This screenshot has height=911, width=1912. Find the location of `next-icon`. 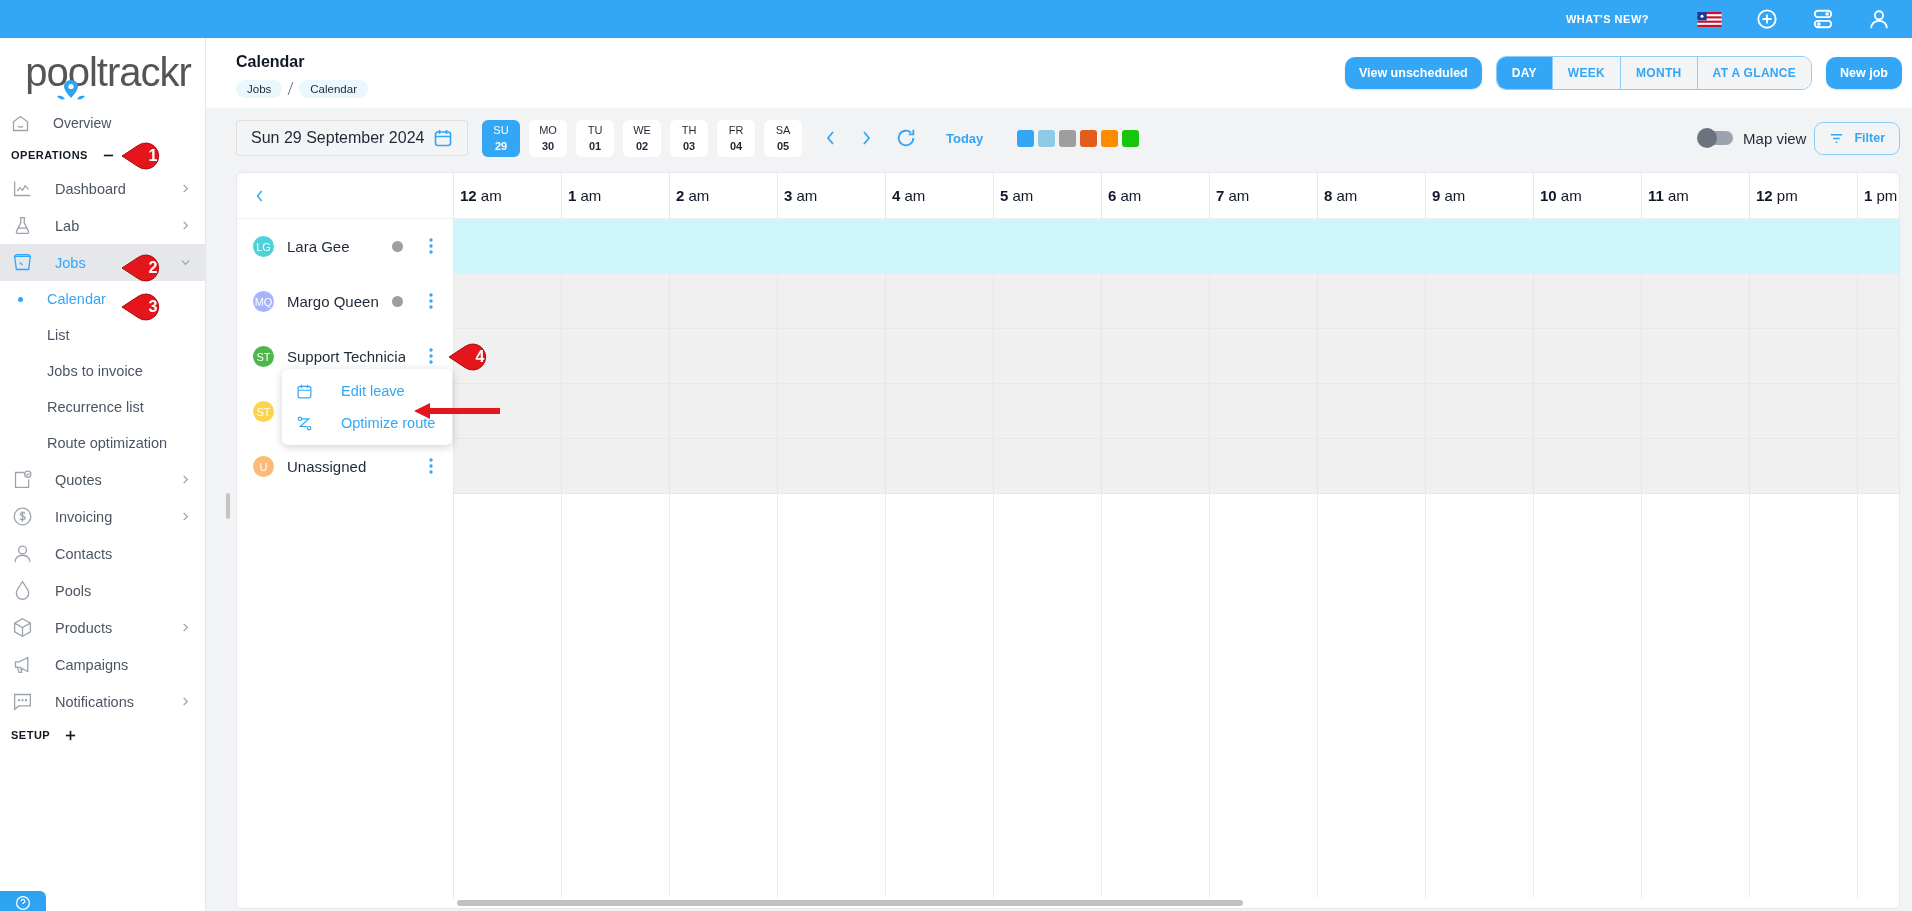

next-icon is located at coordinates (866, 138).